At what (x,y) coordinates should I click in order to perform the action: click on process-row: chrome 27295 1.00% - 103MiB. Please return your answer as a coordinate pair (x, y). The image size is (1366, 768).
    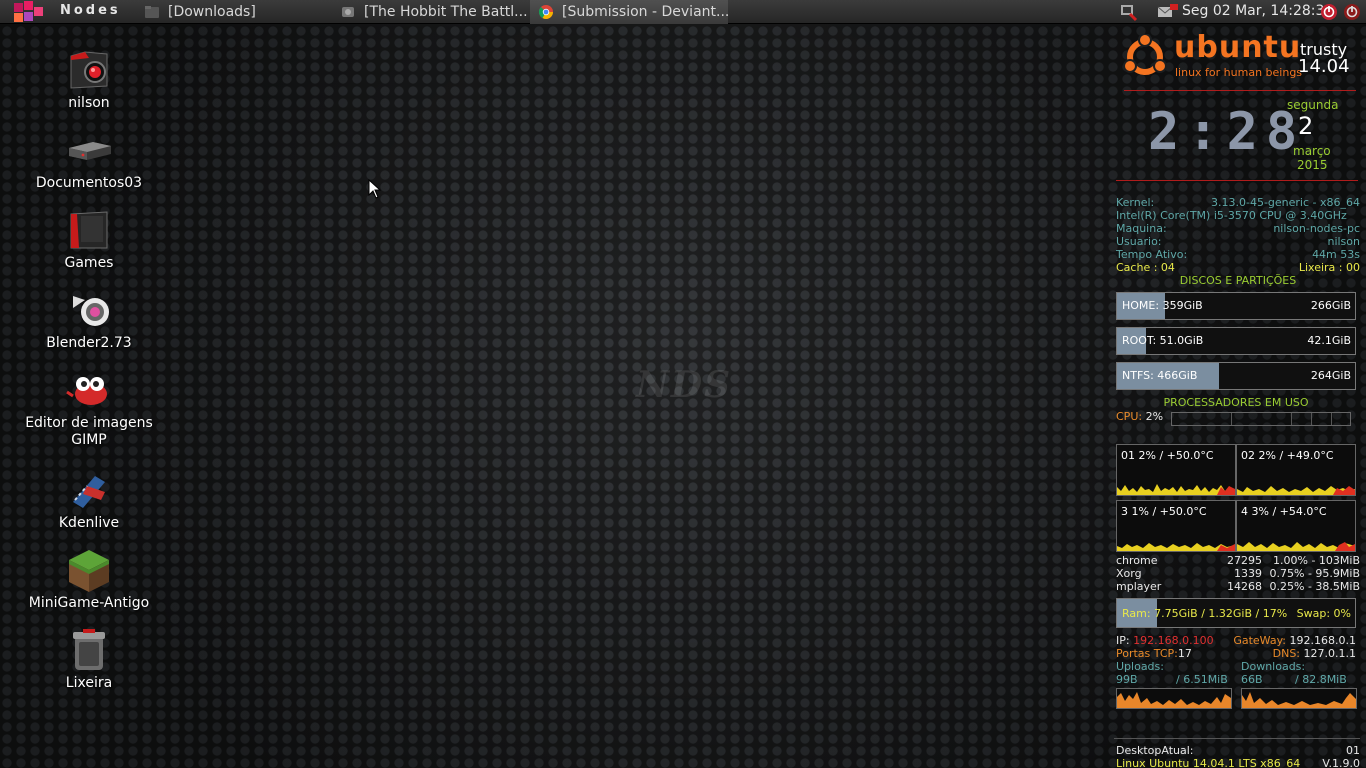
    Looking at the image, I should click on (1238, 560).